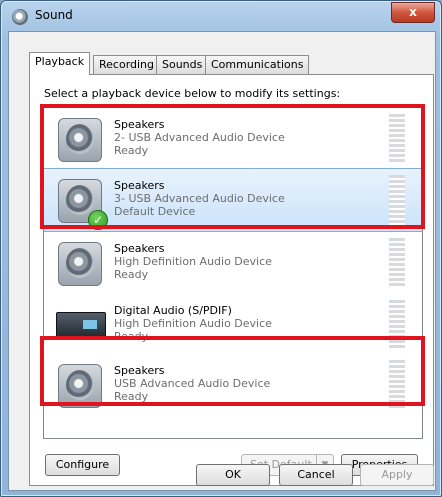 This screenshot has height=497, width=442. What do you see at coordinates (127, 64) in the screenshot?
I see `tab-recording: Recording` at bounding box center [127, 64].